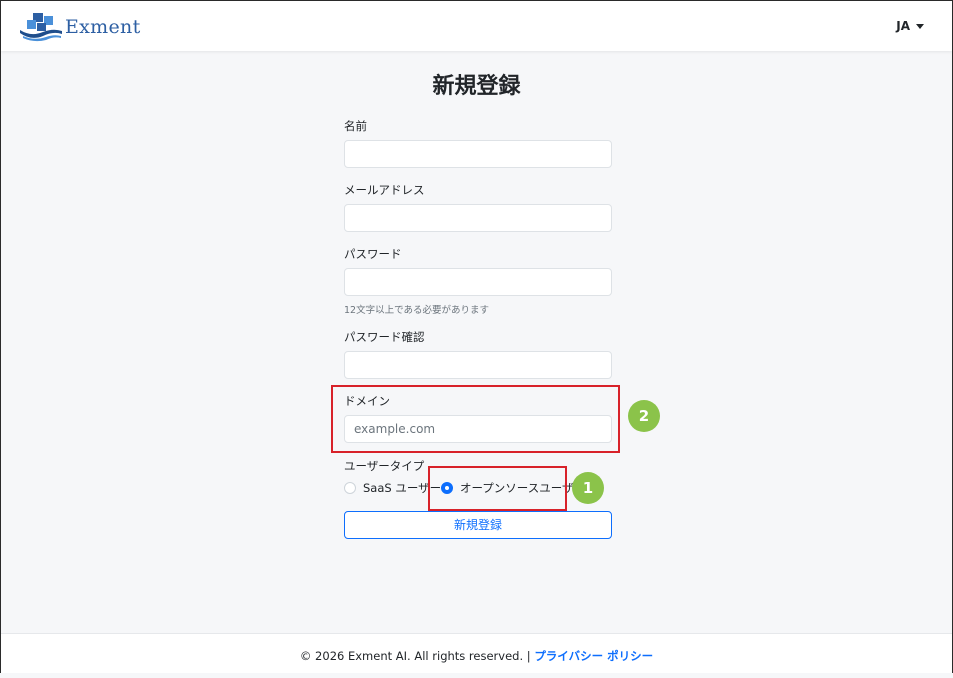 The width and height of the screenshot is (953, 678). I want to click on privacy-policy-link: プライバシー ポリシー, so click(593, 656).